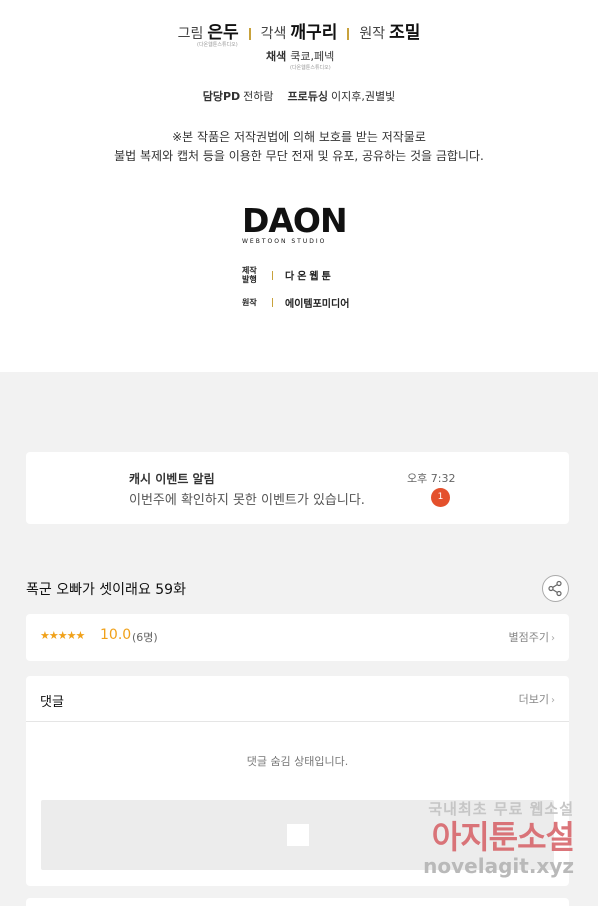  I want to click on production-label-1: 제작, so click(249, 270).